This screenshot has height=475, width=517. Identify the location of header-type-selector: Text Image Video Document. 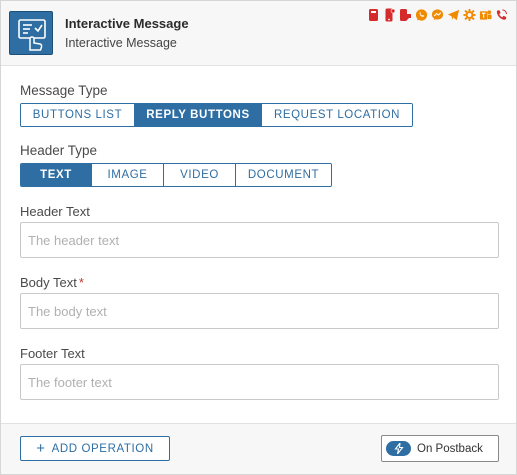
(176, 175).